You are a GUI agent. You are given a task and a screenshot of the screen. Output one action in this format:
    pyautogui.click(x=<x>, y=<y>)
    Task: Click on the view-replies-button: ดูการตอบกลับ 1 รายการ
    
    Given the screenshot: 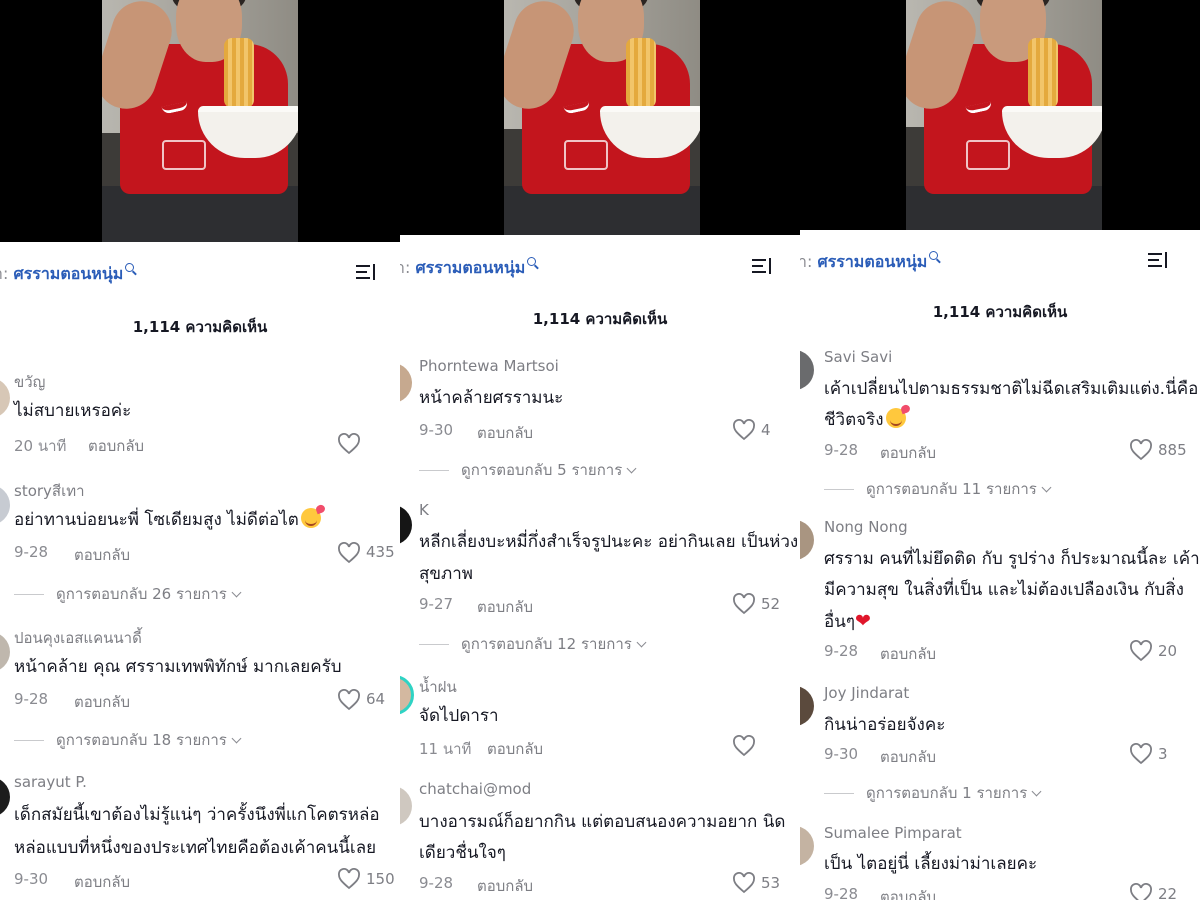 What is the action you would take?
    pyautogui.click(x=933, y=793)
    